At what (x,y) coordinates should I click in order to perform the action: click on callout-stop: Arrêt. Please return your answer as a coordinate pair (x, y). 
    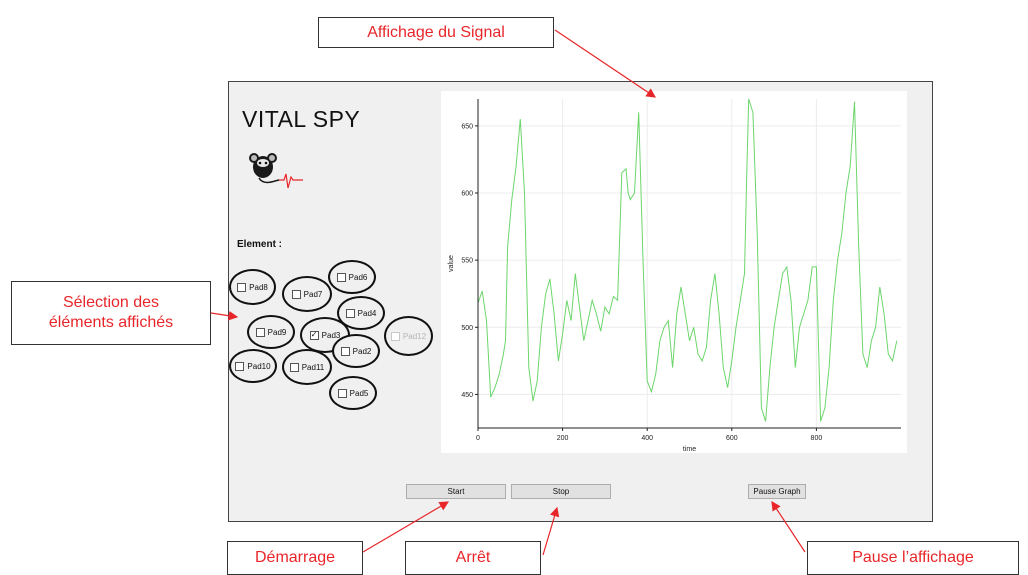
    Looking at the image, I should click on (473, 558).